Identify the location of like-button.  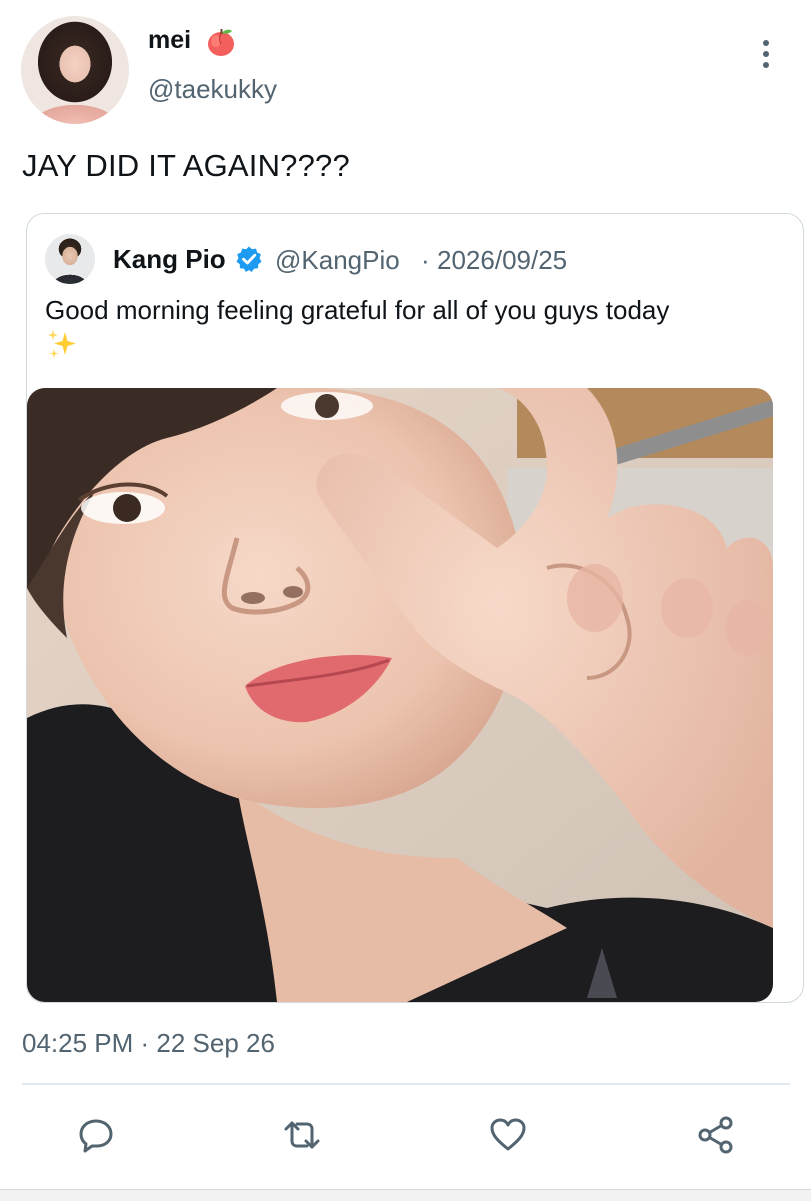
(508, 1135).